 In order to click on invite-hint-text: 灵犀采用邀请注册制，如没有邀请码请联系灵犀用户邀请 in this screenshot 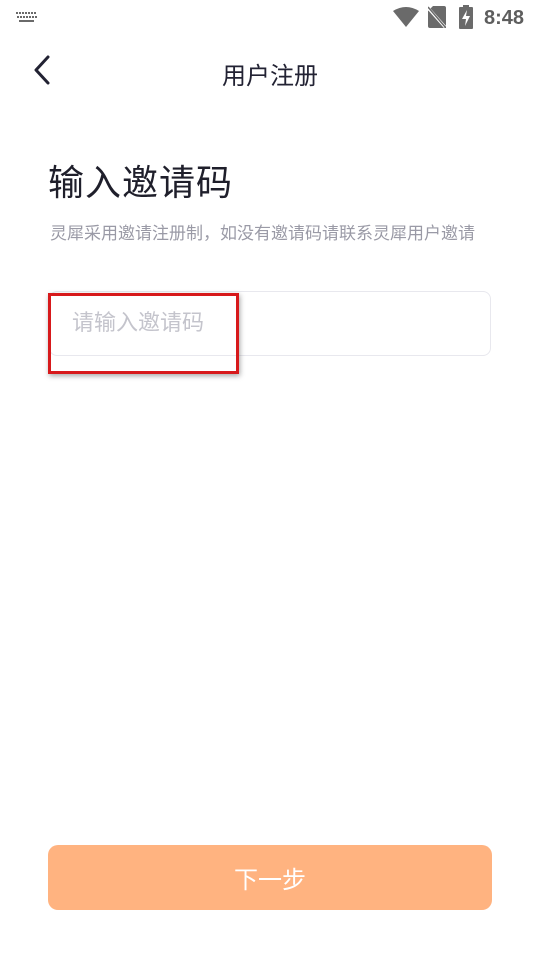, I will do `click(262, 234)`.